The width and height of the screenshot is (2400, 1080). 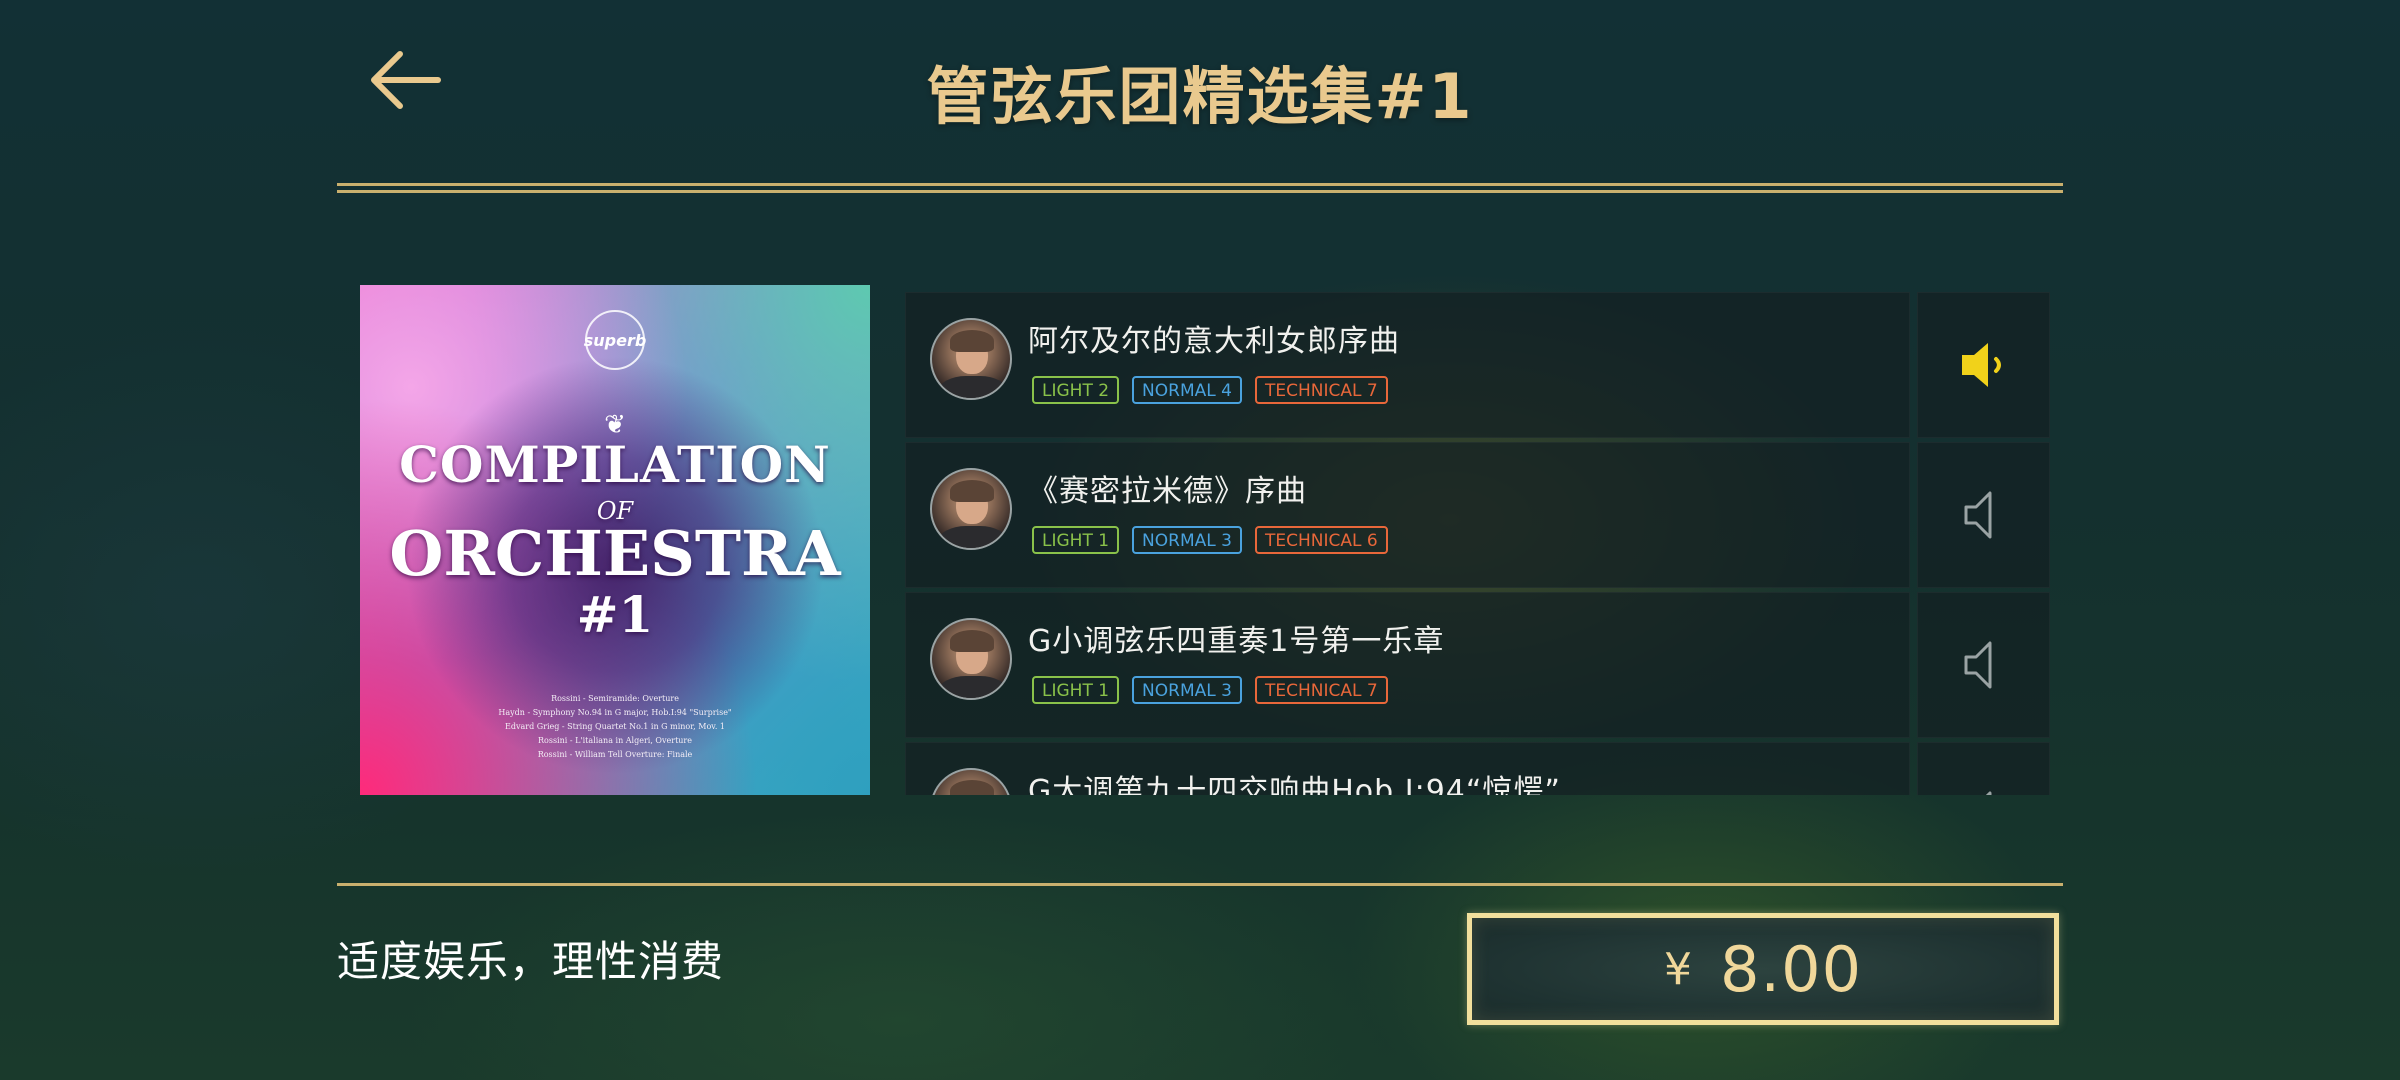 What do you see at coordinates (1407, 515) in the screenshot?
I see `track-item: 《赛密拉米德》序曲 LIGHT 1 NORMAL 3 TECHNICAL 6` at bounding box center [1407, 515].